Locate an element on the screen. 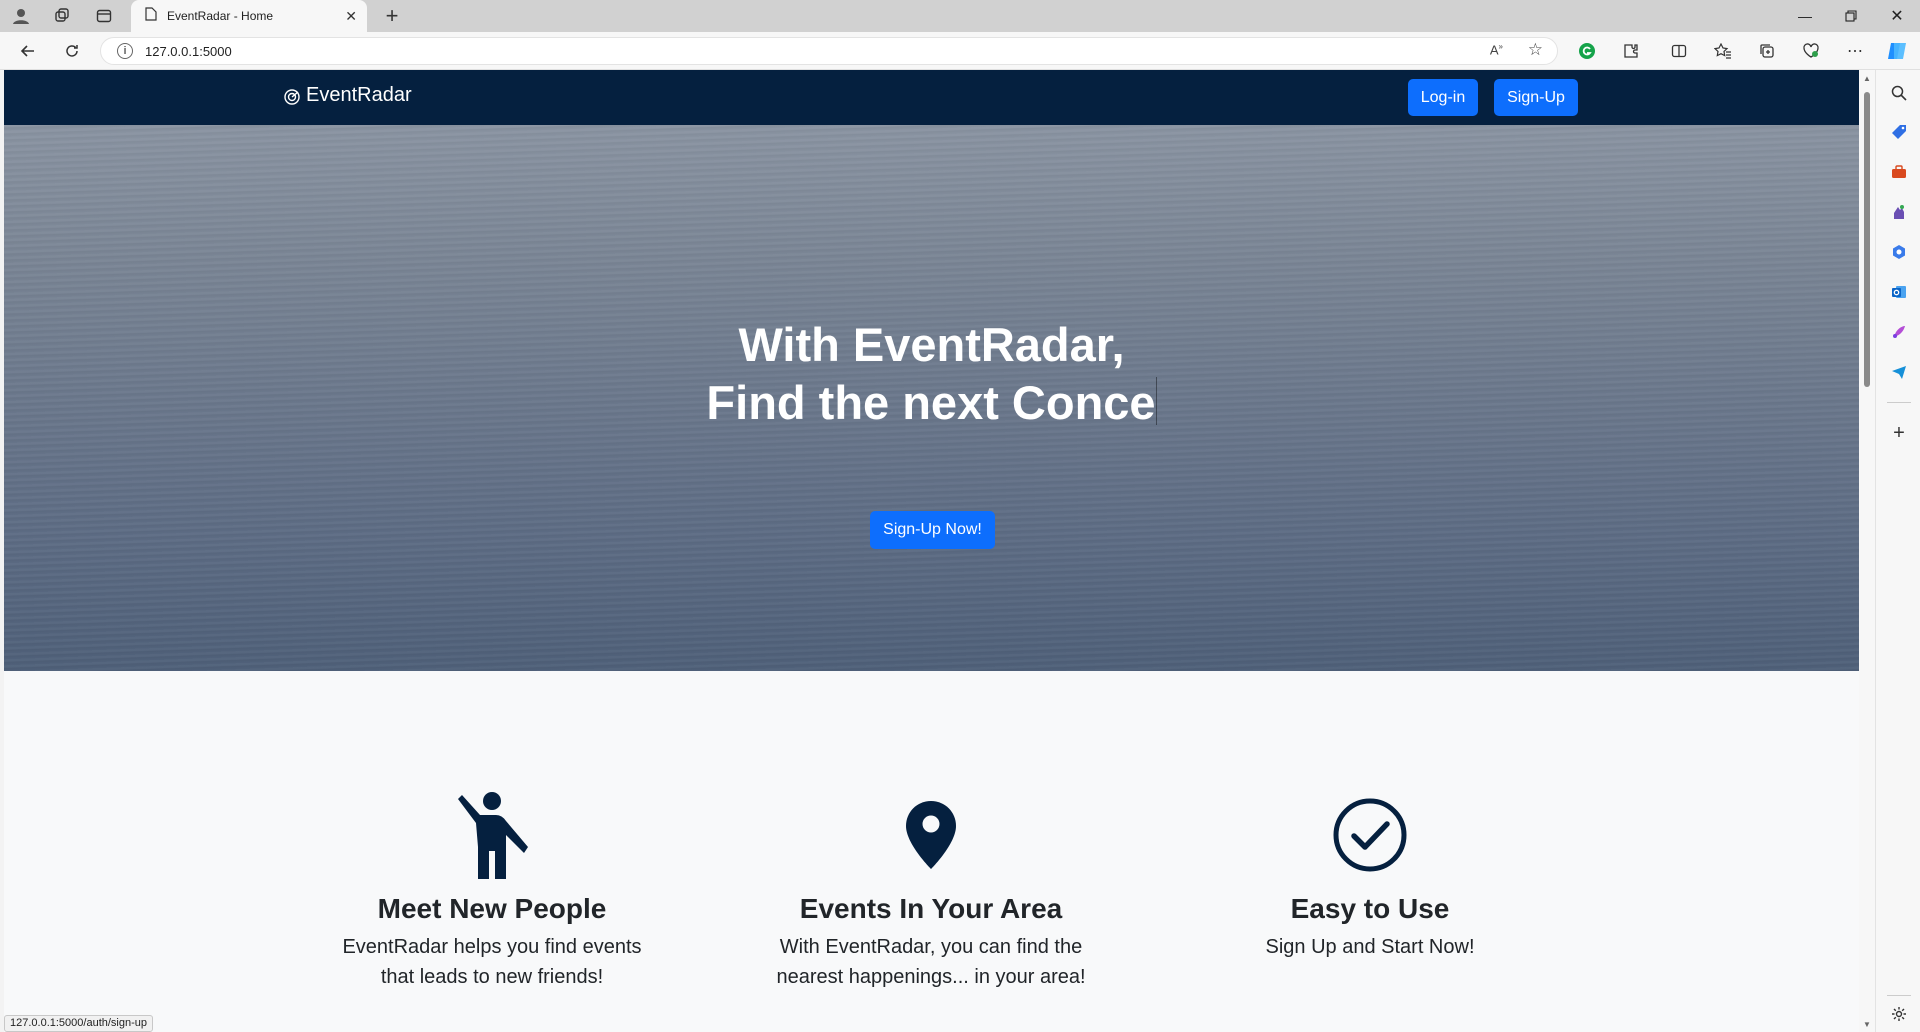 Image resolution: width=1920 pixels, height=1032 pixels. location-pin-icon is located at coordinates (931, 835).